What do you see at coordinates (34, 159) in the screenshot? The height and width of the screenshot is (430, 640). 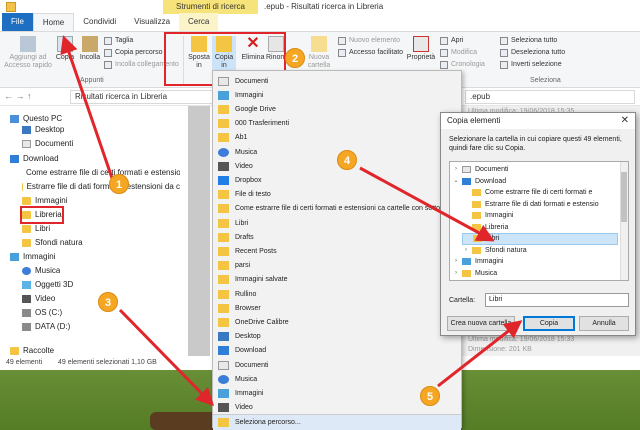 I see `nav-item: Download` at bounding box center [34, 159].